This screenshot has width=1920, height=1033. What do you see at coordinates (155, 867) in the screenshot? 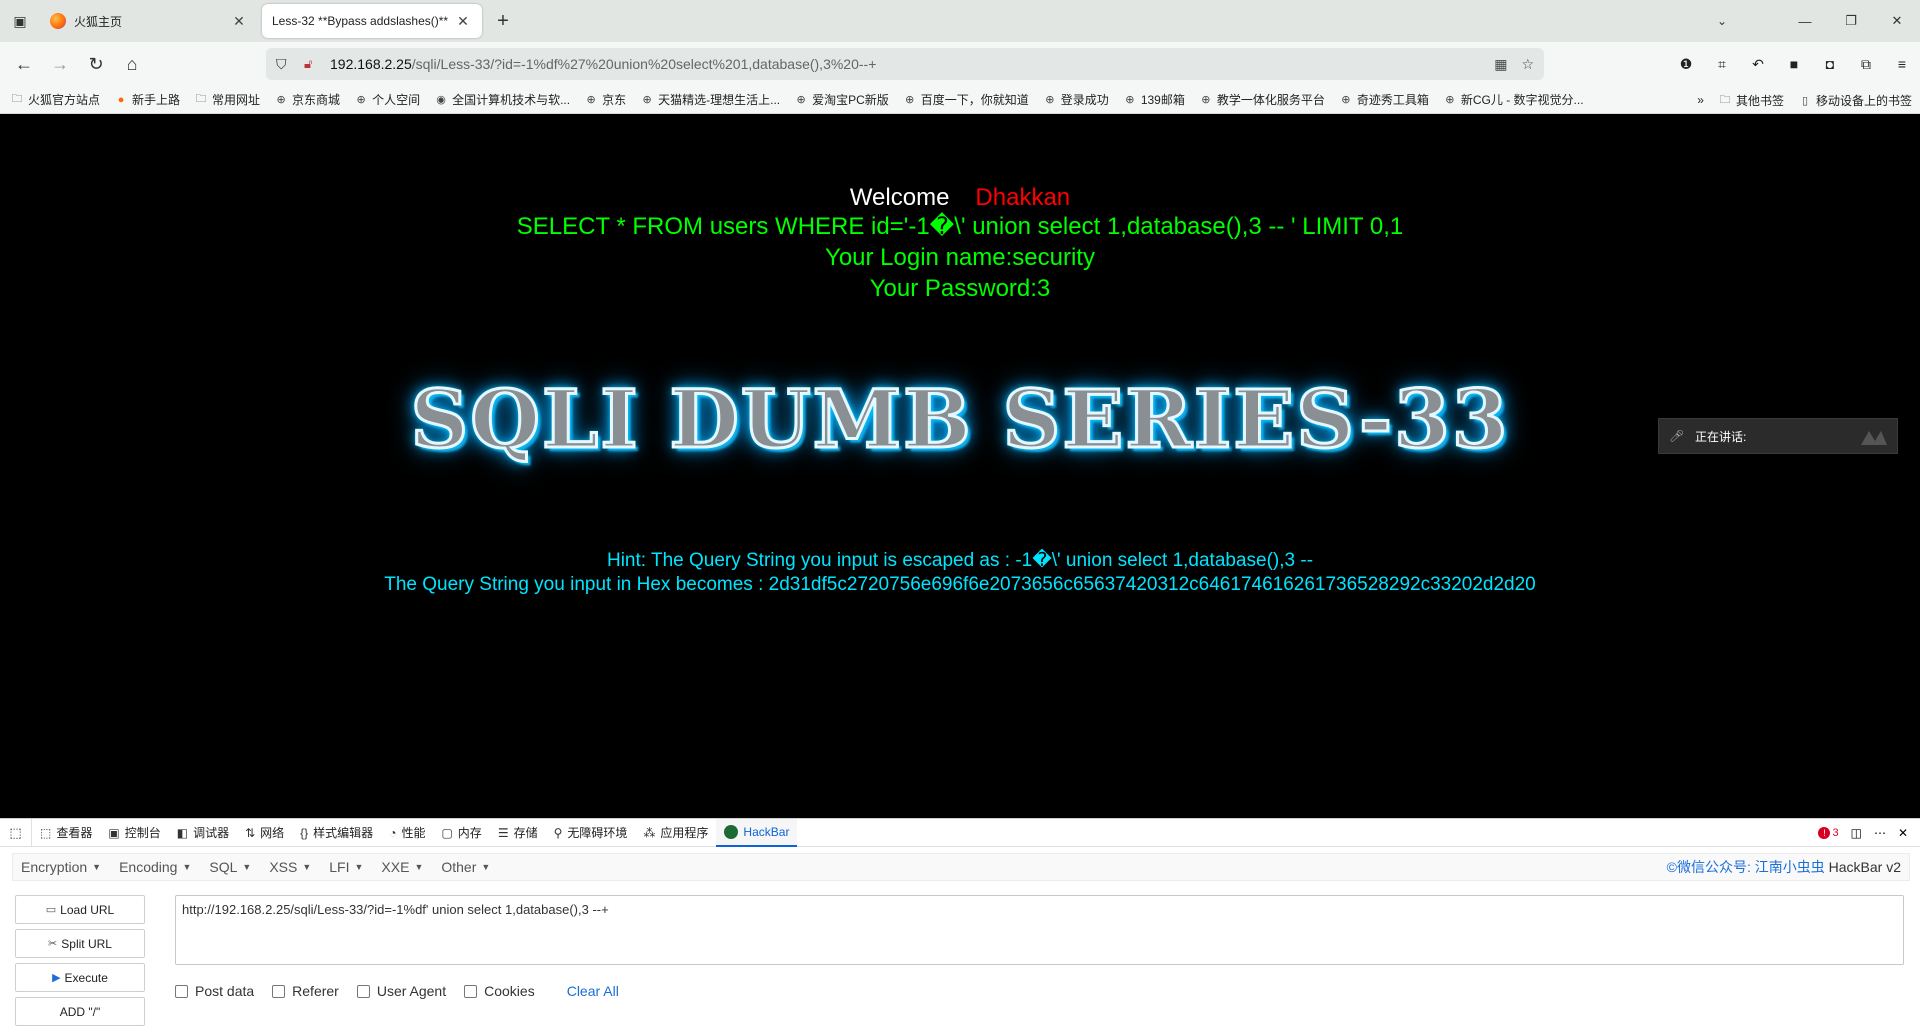
I see `menu-encoding: Encoding ▼` at bounding box center [155, 867].